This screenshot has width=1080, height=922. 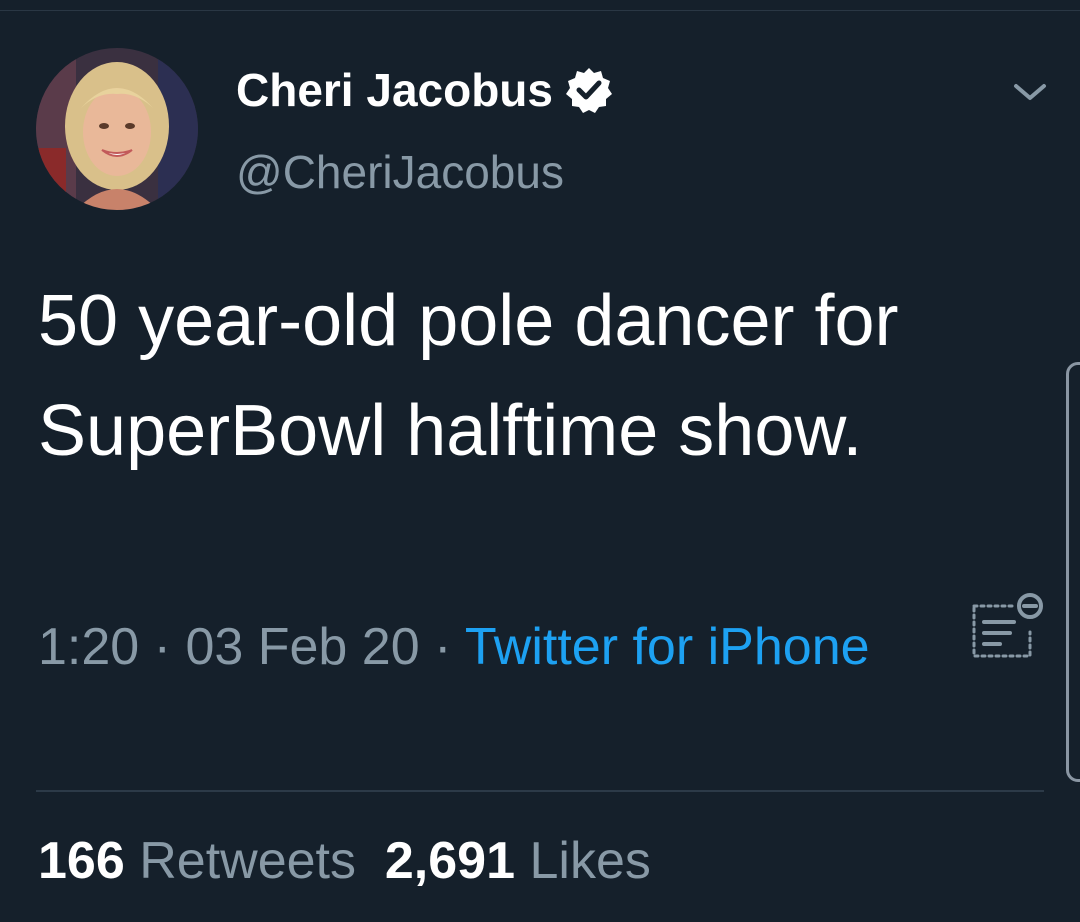 I want to click on tweet-date: 03 Feb 20, so click(x=302, y=647).